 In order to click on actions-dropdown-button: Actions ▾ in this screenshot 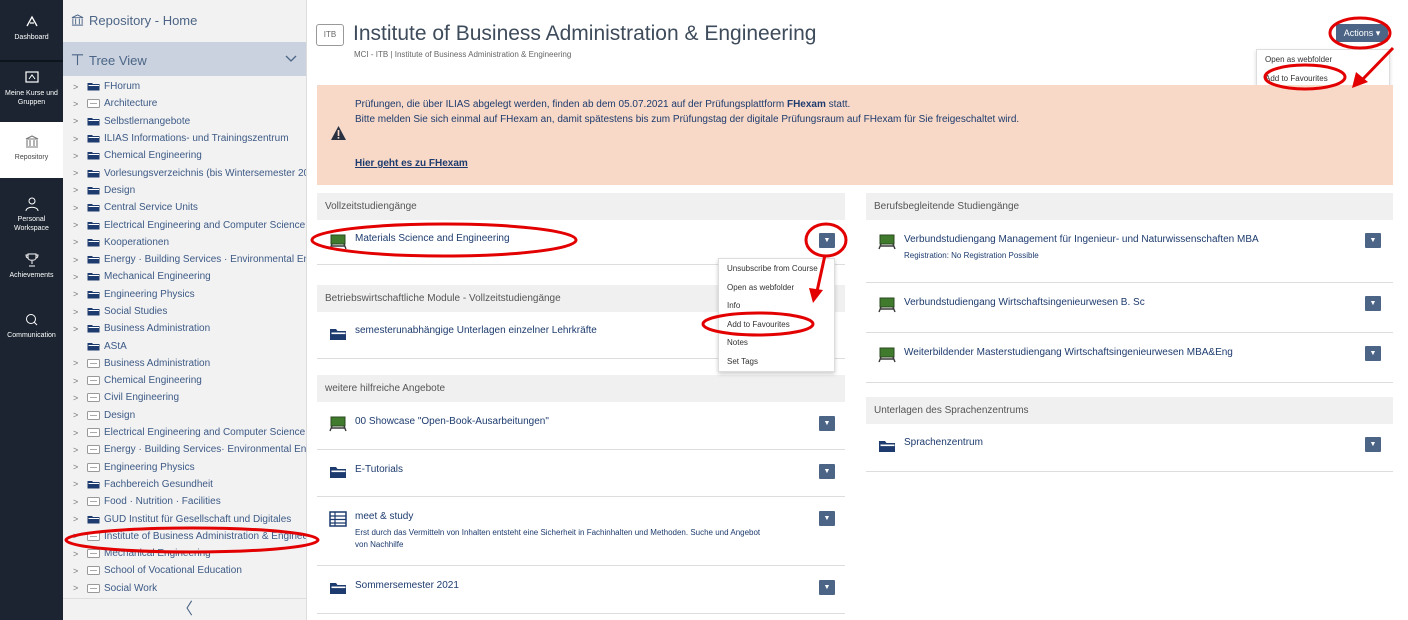, I will do `click(1362, 33)`.